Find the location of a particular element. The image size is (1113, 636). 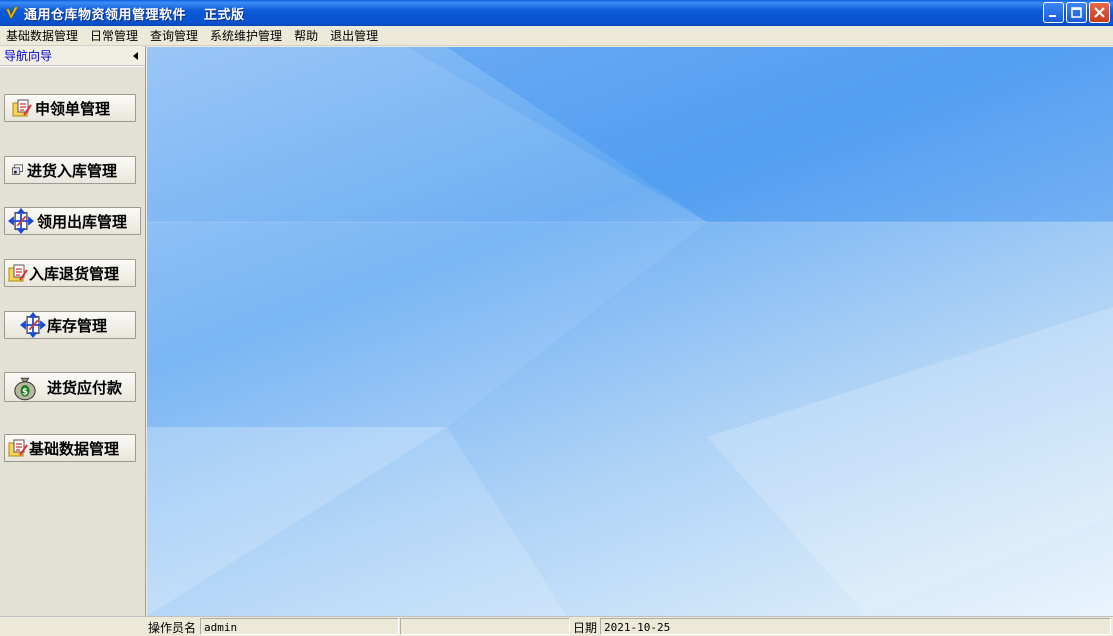

money-bag-icon: $ is located at coordinates (25, 389).